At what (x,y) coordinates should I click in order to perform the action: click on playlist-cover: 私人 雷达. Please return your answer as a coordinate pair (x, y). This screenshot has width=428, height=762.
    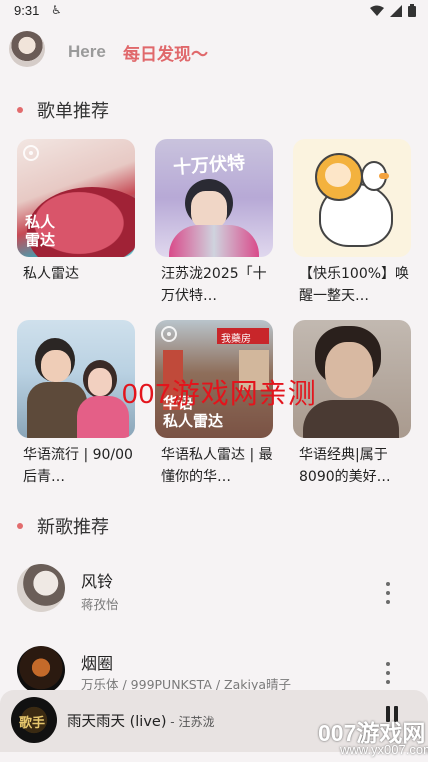
    Looking at the image, I should click on (76, 198).